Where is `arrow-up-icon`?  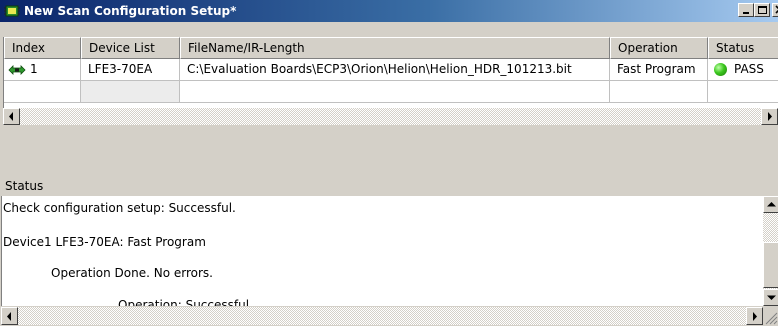 arrow-up-icon is located at coordinates (771, 204).